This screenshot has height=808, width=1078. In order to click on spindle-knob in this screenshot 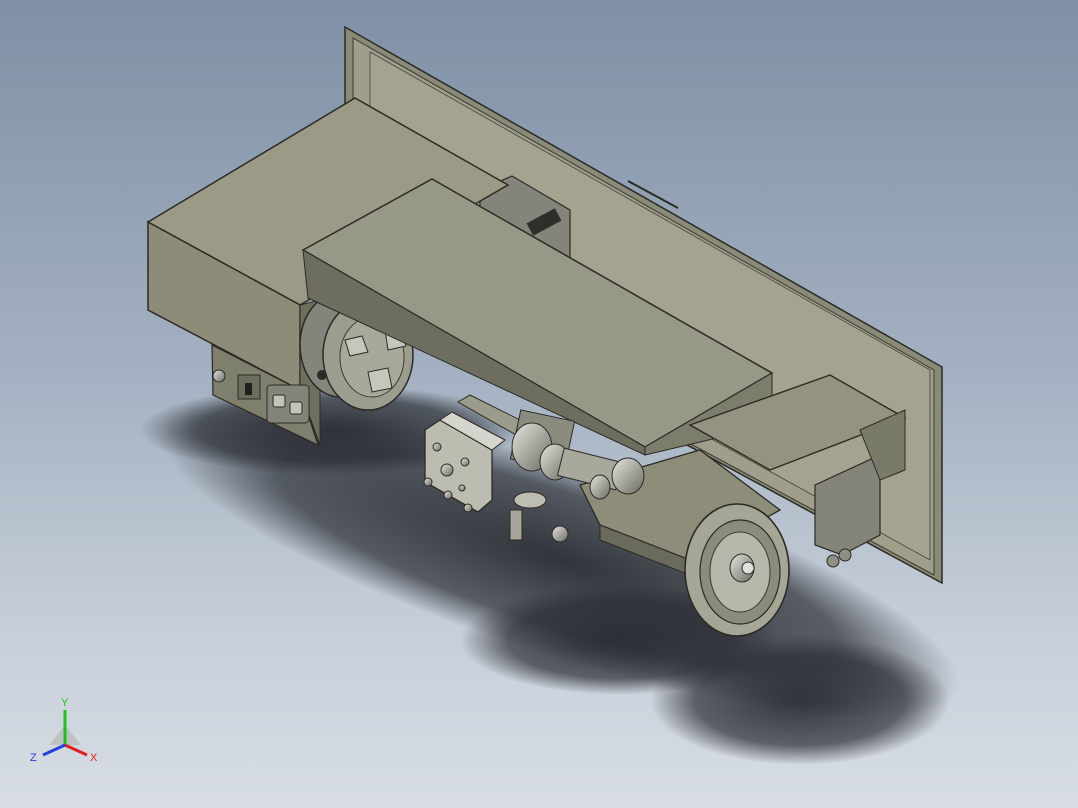, I will do `click(219, 376)`.